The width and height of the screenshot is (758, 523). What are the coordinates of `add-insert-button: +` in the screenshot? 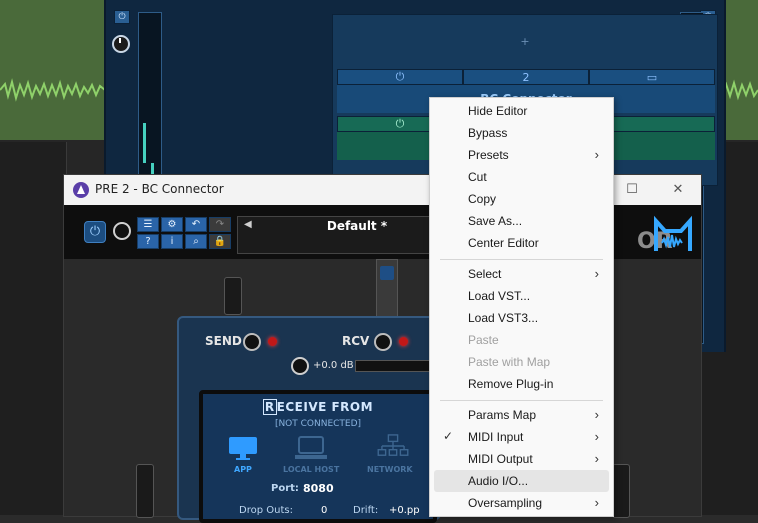 It's located at (525, 41).